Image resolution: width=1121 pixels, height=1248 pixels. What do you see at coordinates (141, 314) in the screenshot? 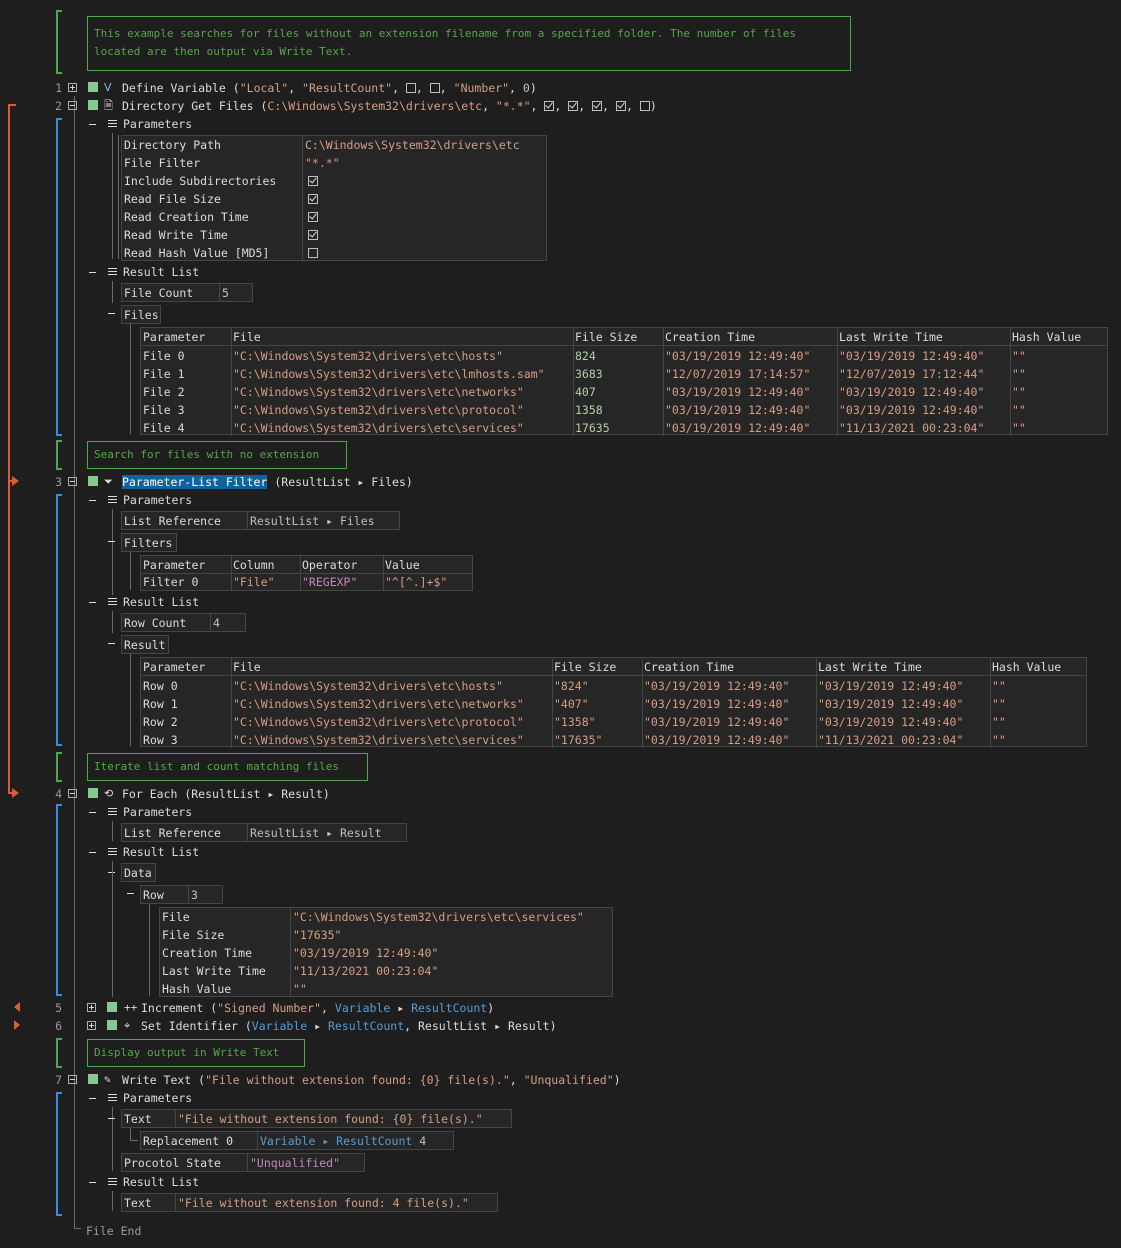
I see `files-node: Files` at bounding box center [141, 314].